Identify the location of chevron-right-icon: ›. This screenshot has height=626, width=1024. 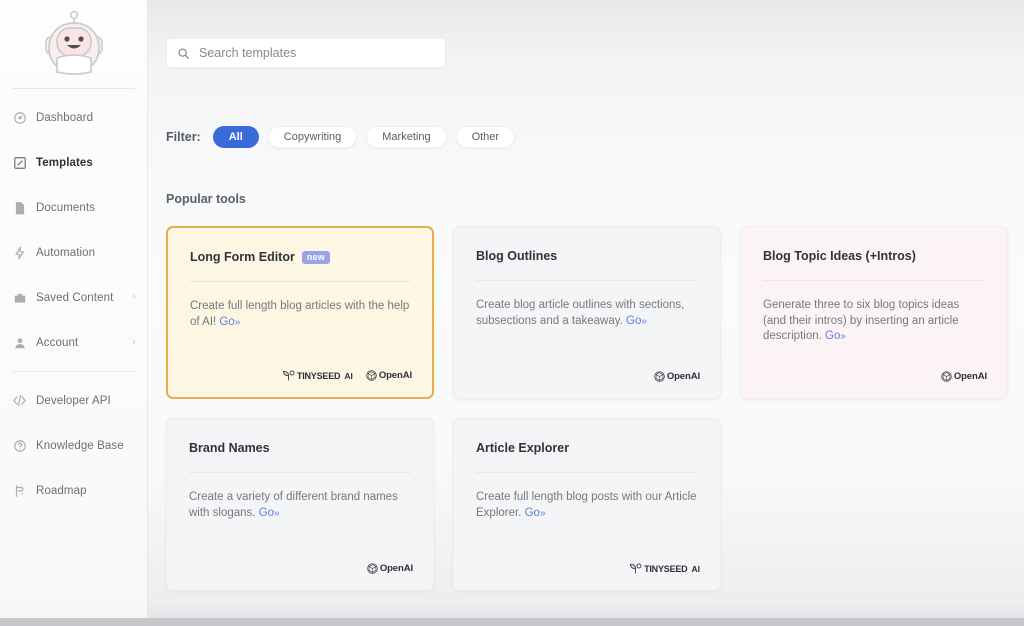
(134, 342).